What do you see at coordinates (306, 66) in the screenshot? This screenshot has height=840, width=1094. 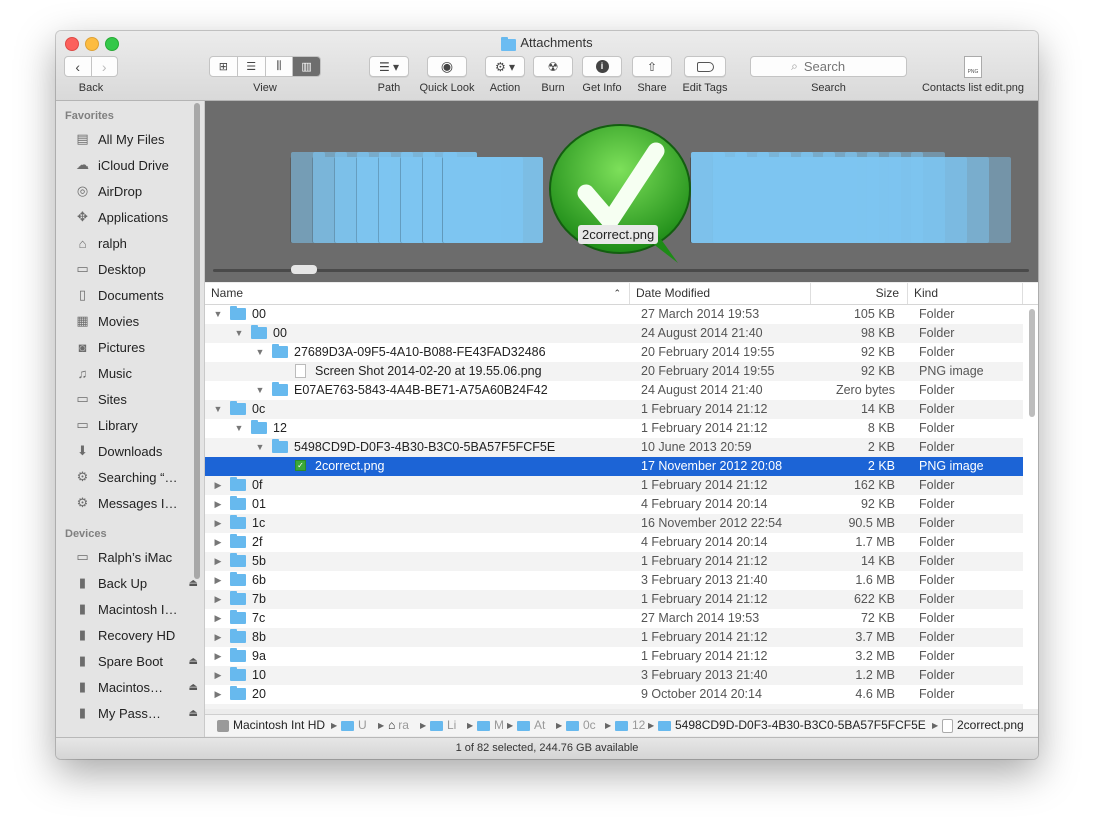 I see `coverflow-view-button: ▥` at bounding box center [306, 66].